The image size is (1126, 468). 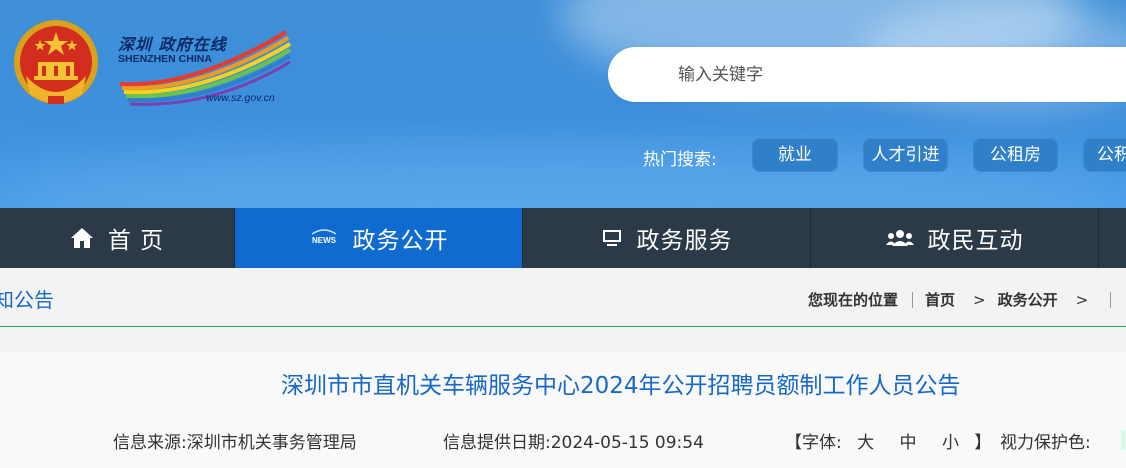 I want to click on nav-item-label: 首 页, so click(x=136, y=241).